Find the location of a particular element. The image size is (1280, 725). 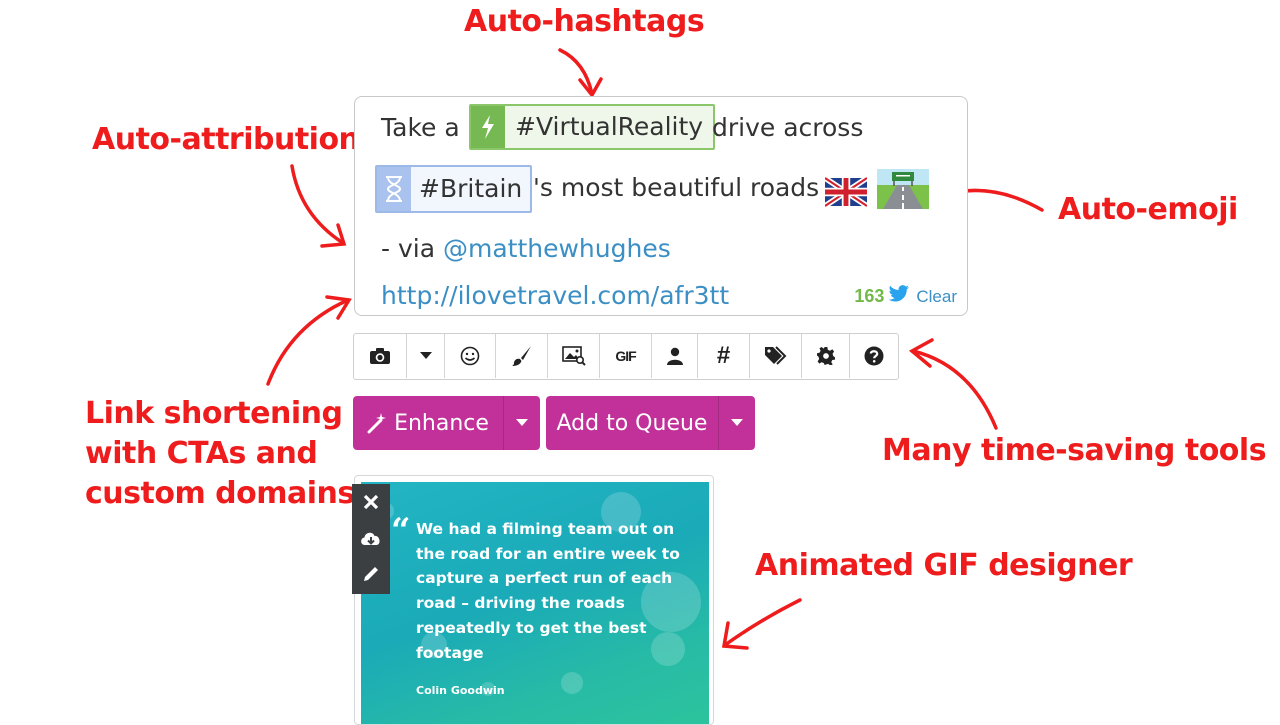

motorway-emoji is located at coordinates (903, 189).